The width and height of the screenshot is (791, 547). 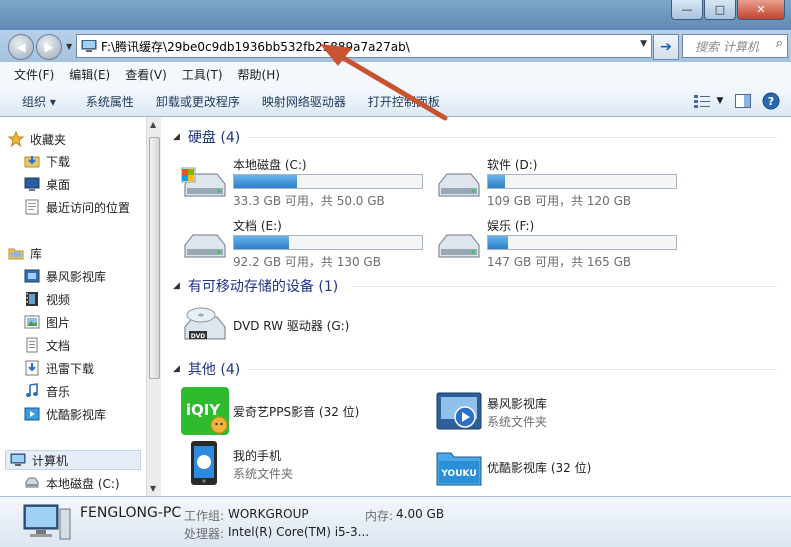 I want to click on drive-free-space: 109 GB 可用，共 120 GB, so click(x=559, y=201).